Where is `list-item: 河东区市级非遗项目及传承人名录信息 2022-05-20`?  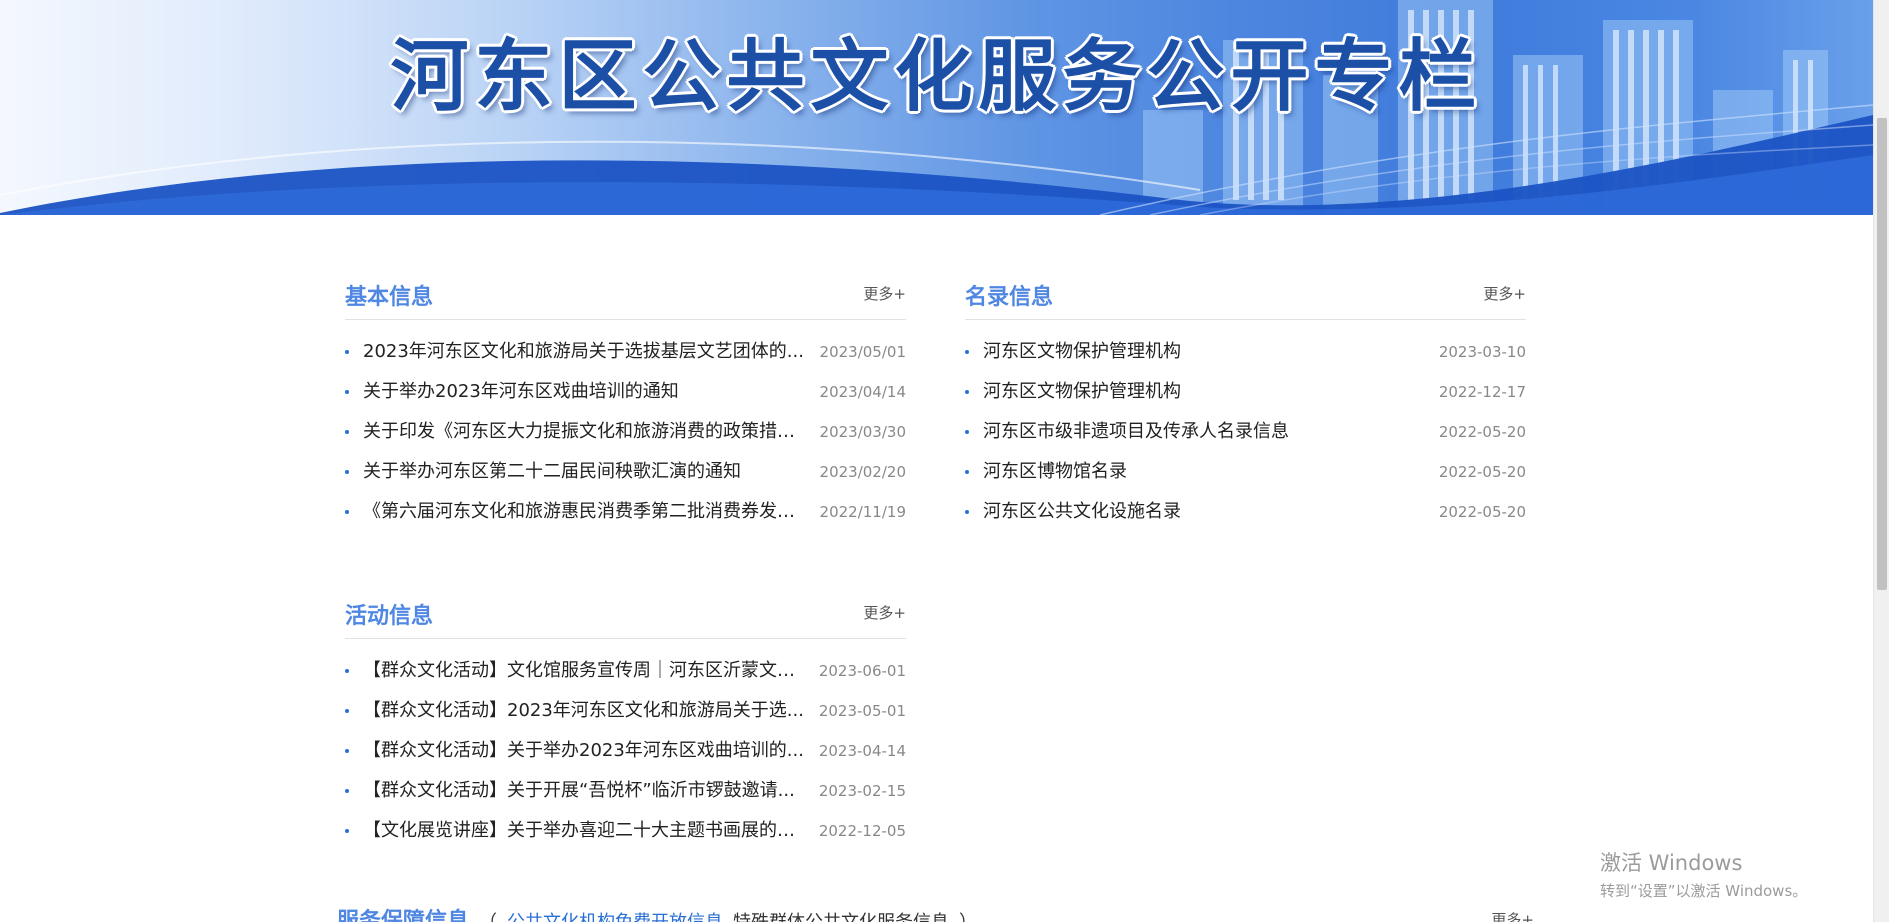
list-item: 河东区市级非遗项目及传承人名录信息 2022-05-20 is located at coordinates (1245, 432).